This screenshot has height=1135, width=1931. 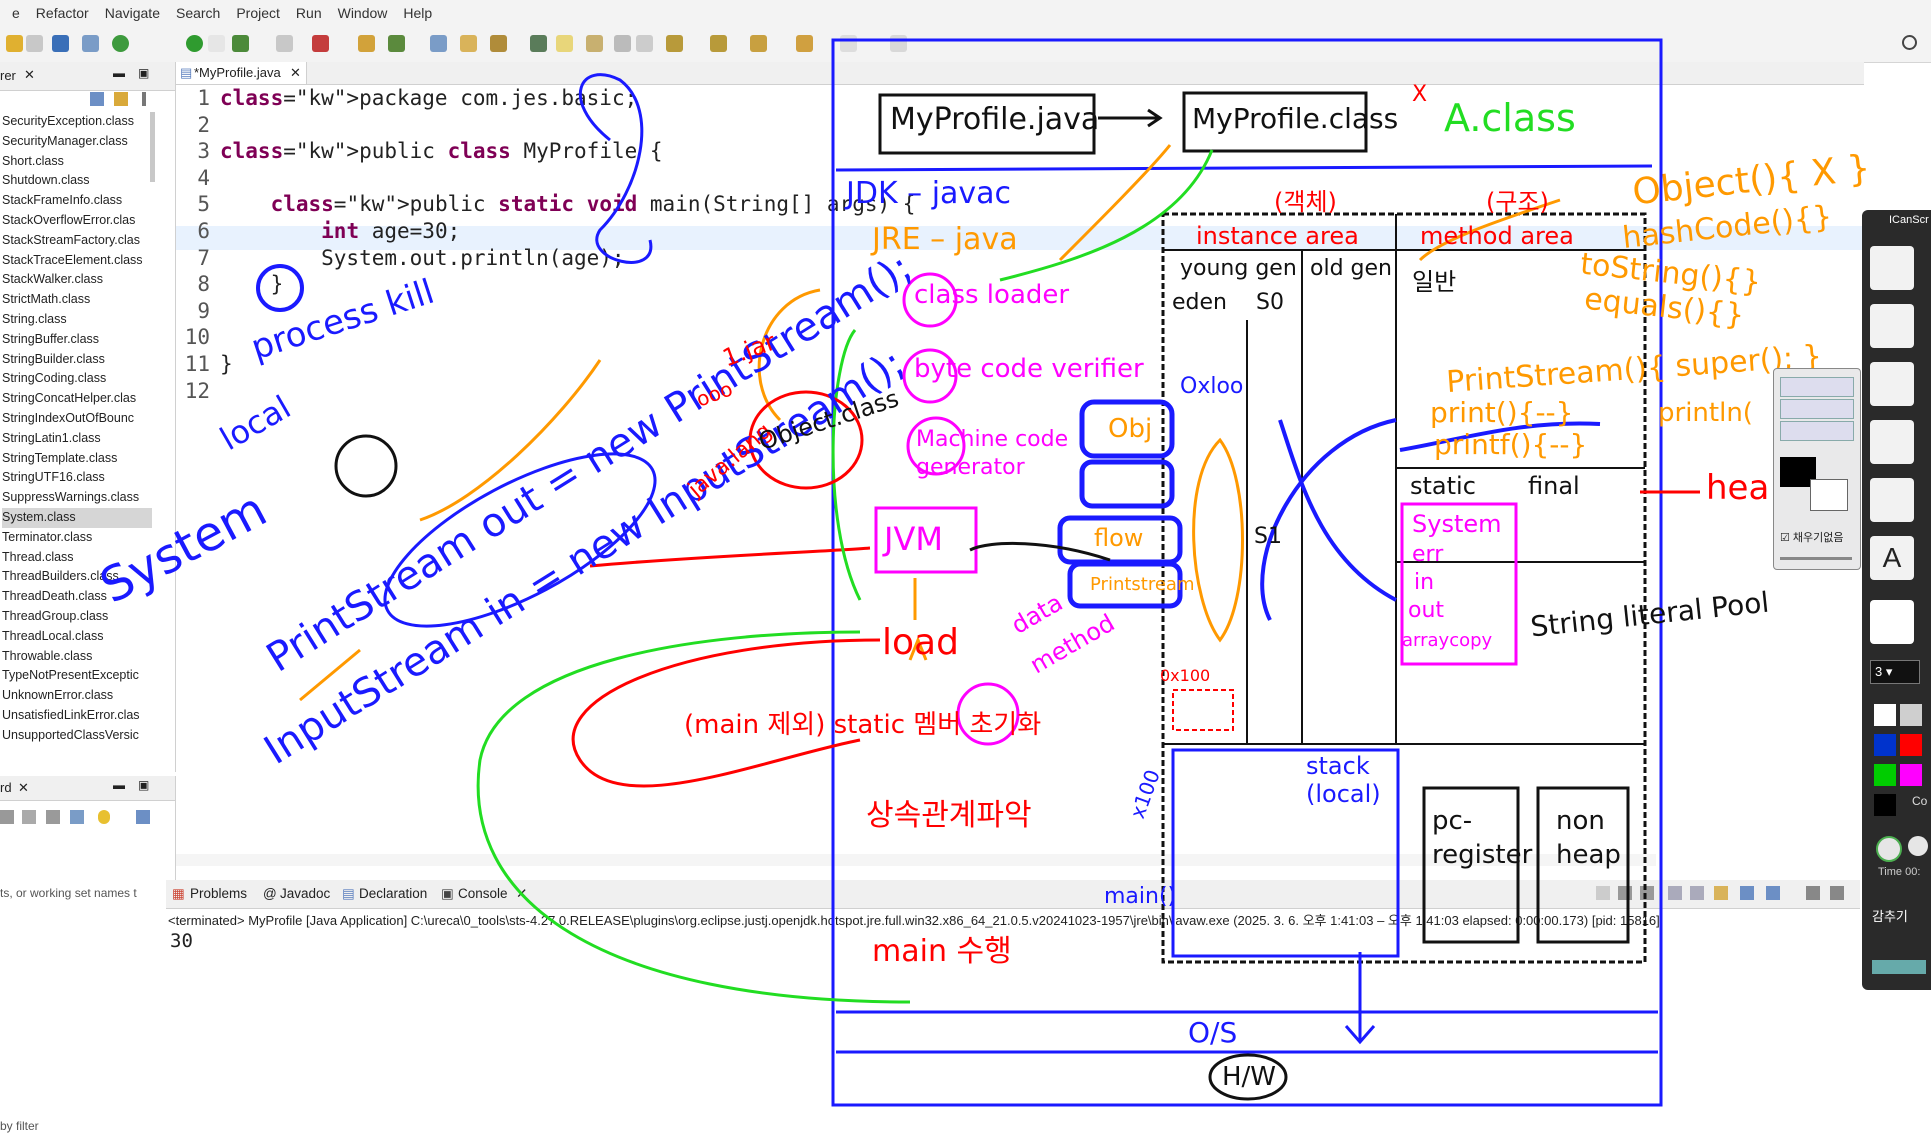 I want to click on blue-down-arrow, so click(x=1360, y=998).